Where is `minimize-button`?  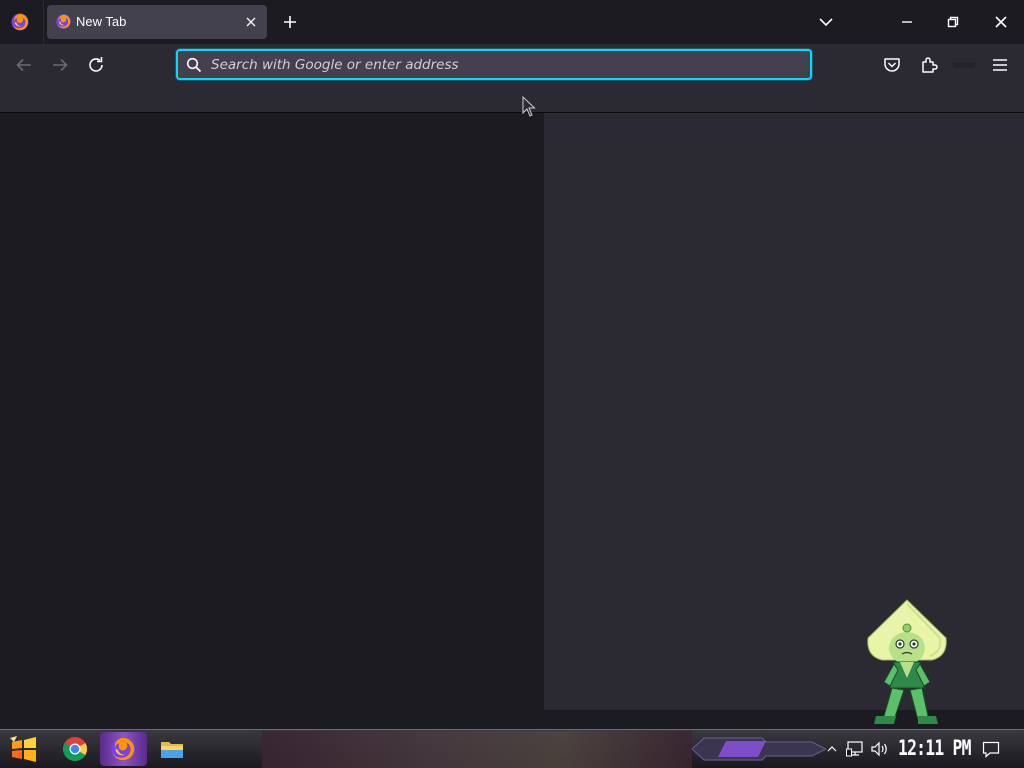 minimize-button is located at coordinates (907, 22).